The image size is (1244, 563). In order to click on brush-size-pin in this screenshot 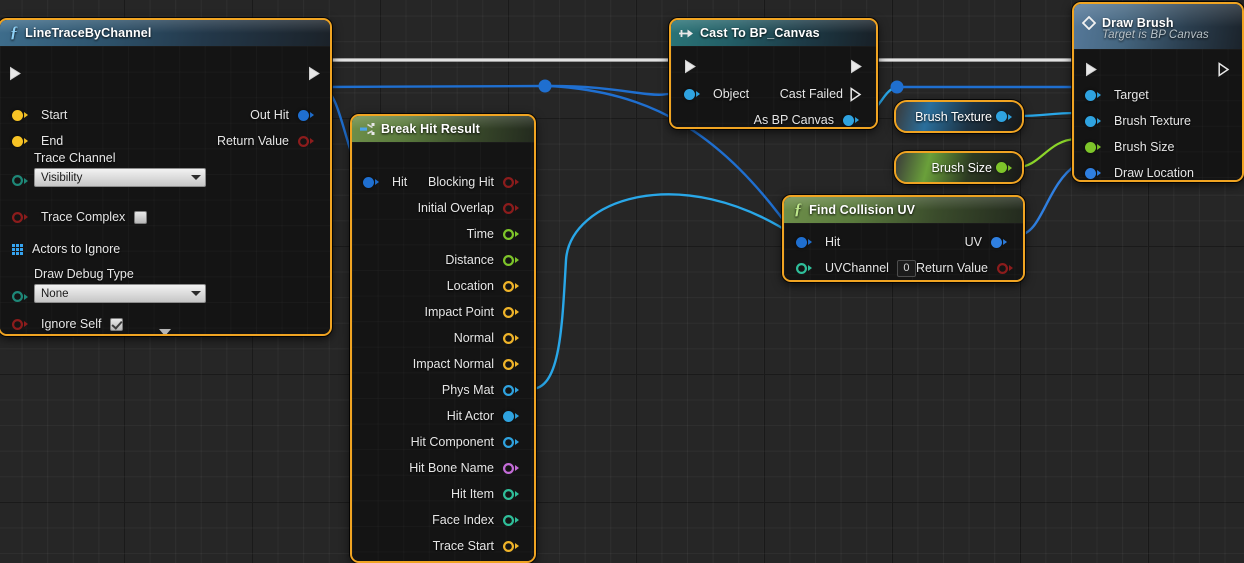, I will do `click(1095, 147)`.